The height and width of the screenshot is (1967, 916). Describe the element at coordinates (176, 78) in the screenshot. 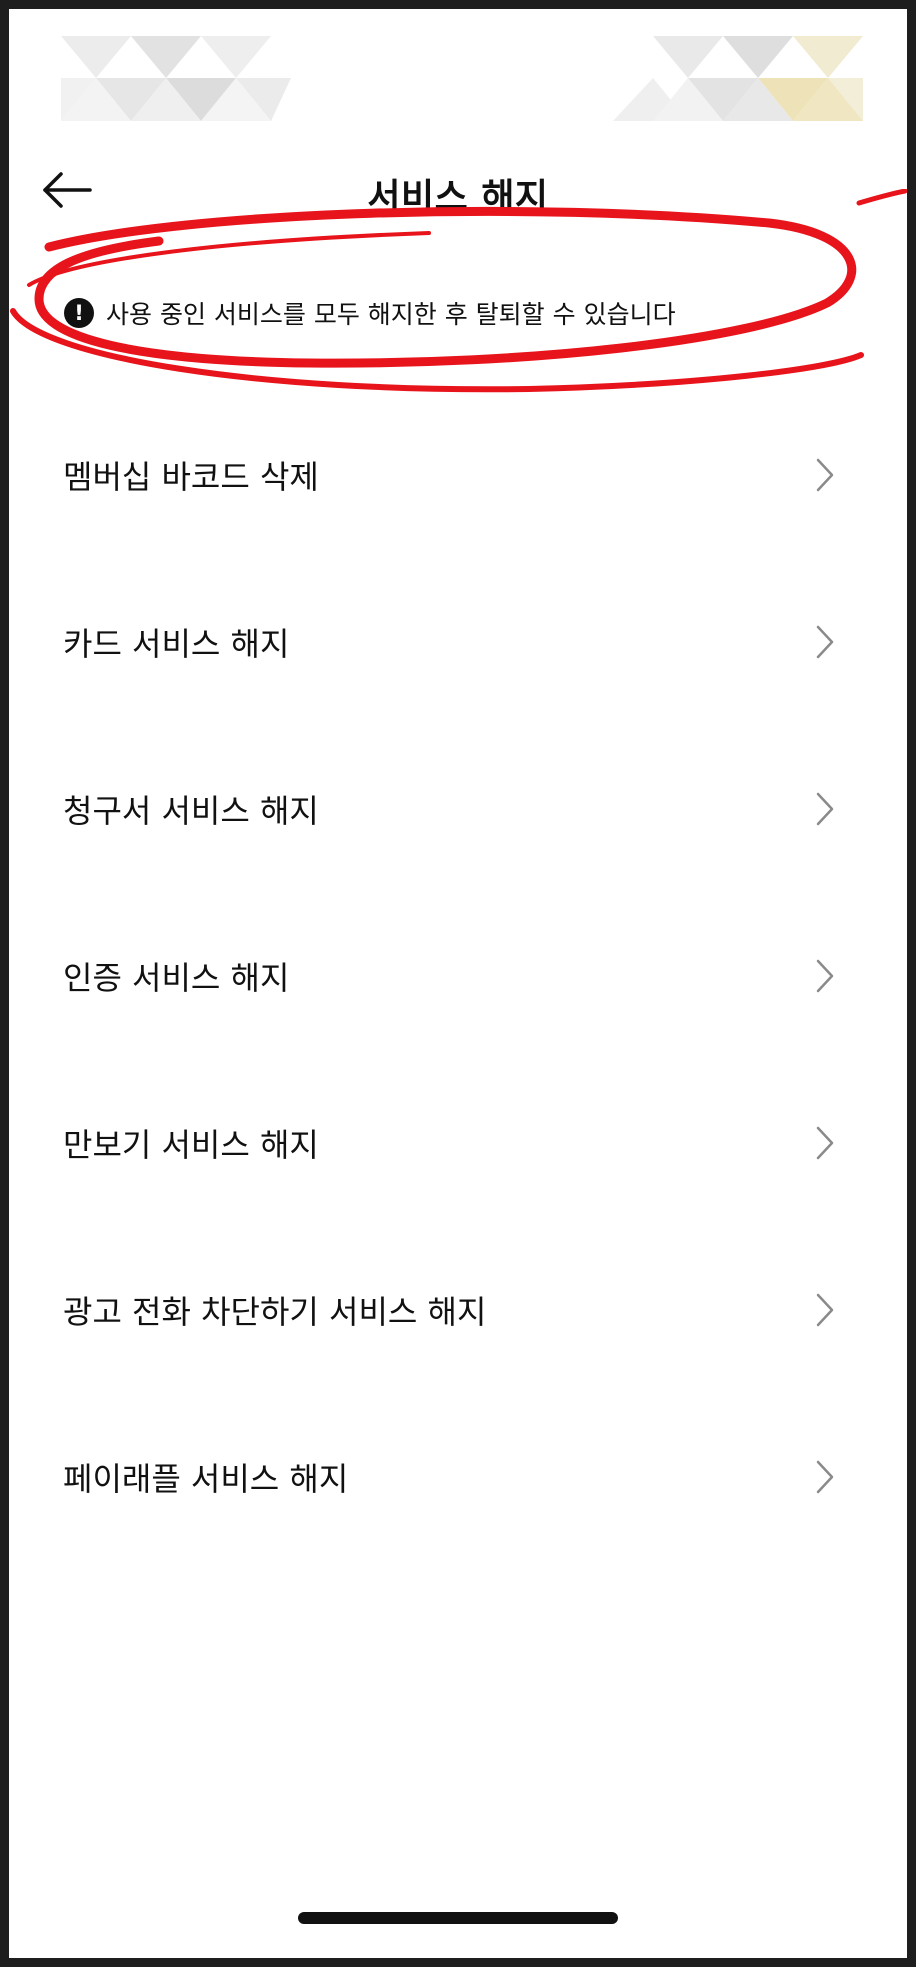

I see `header-pattern-left` at that location.